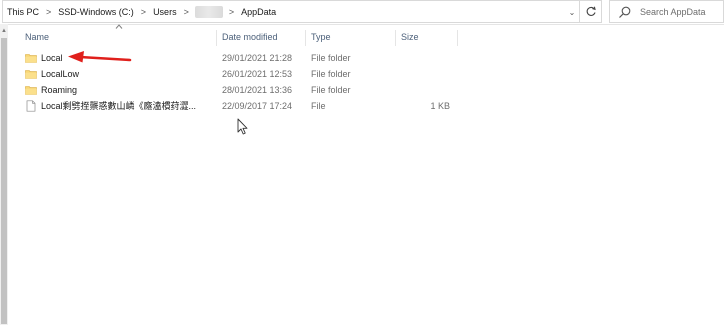  I want to click on file-type: File, so click(318, 106).